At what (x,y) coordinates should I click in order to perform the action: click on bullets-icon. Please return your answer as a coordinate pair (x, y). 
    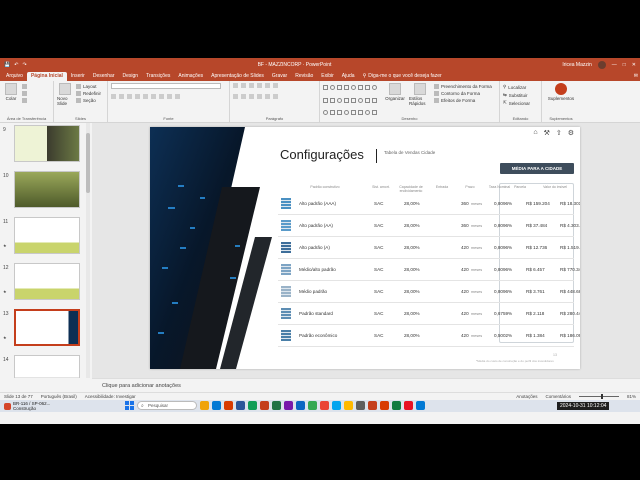
    Looking at the image, I should click on (235, 85).